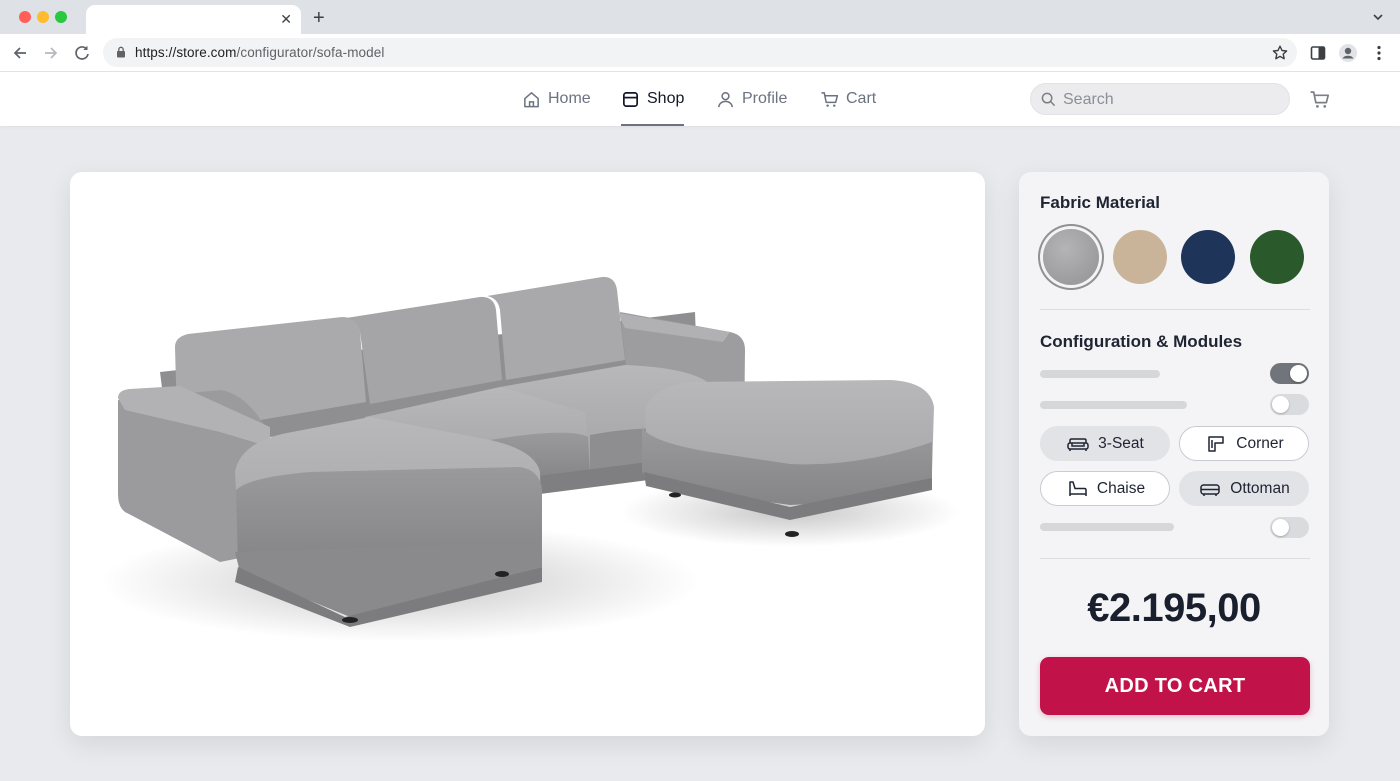 The width and height of the screenshot is (1400, 781). Describe the element at coordinates (286, 19) in the screenshot. I see `tab-close-icon: ✕` at that location.